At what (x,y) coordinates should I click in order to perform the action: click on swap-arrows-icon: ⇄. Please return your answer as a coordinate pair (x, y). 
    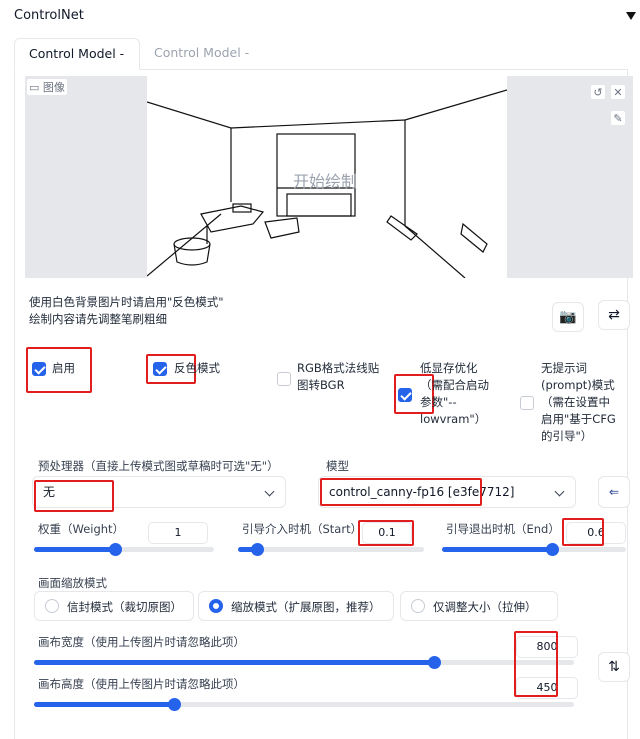
    Looking at the image, I should click on (614, 315).